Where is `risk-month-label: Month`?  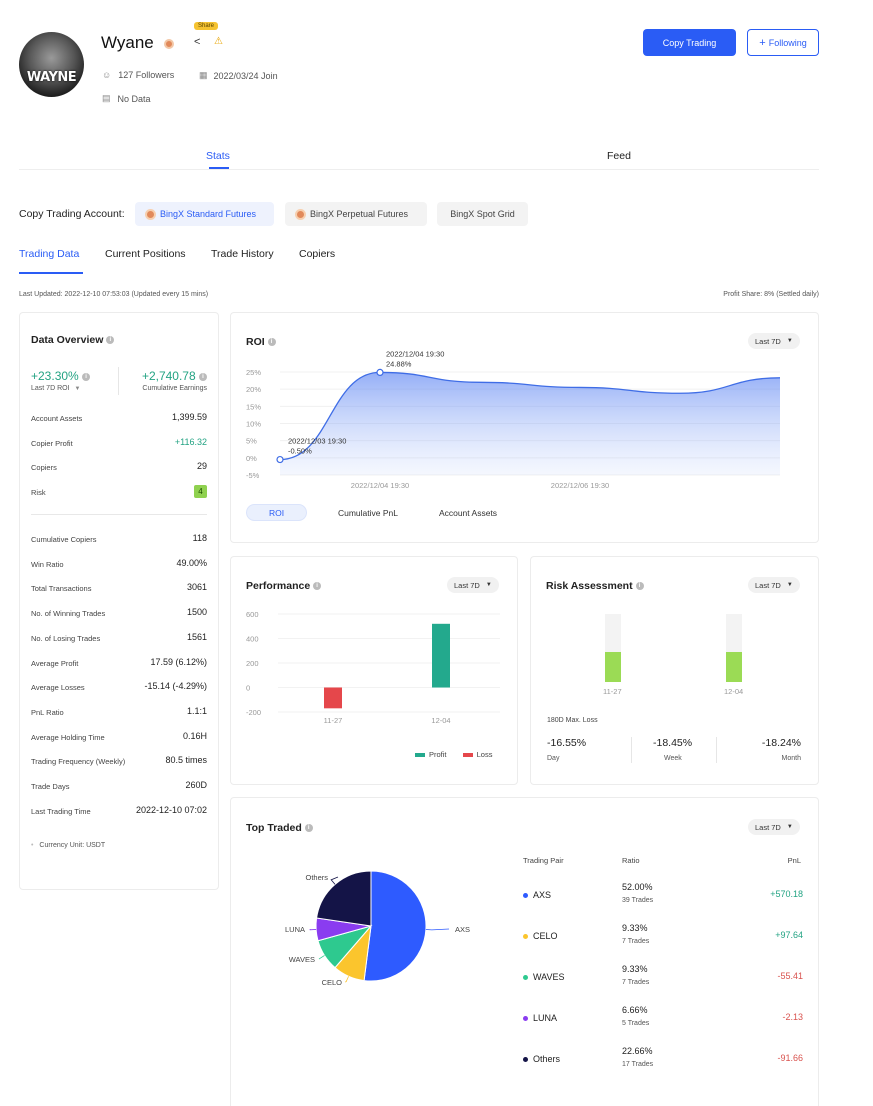 risk-month-label: Month is located at coordinates (791, 758).